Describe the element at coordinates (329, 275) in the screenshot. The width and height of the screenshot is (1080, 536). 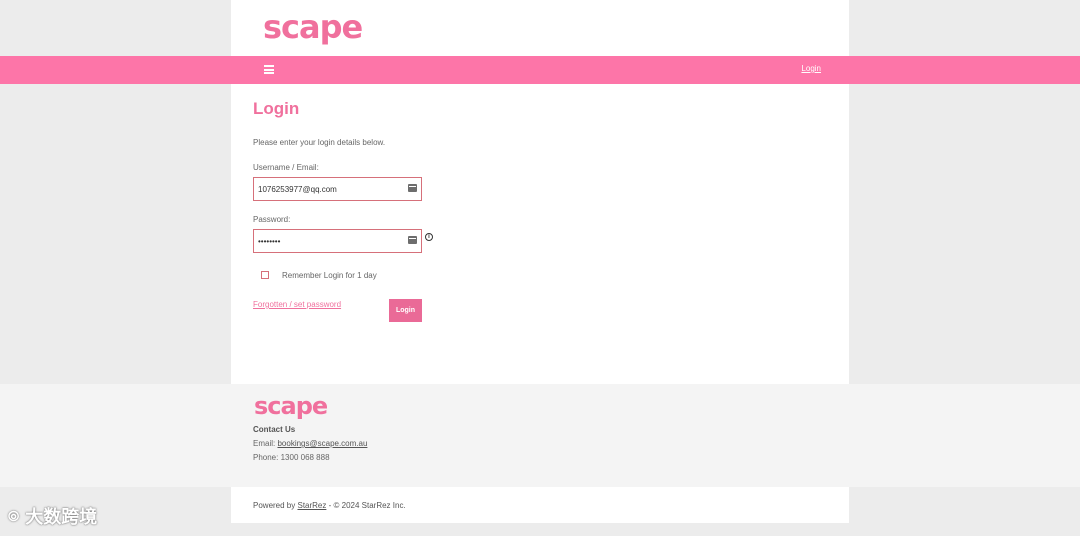
I see `remember-label: Remember Login for 1 day` at that location.